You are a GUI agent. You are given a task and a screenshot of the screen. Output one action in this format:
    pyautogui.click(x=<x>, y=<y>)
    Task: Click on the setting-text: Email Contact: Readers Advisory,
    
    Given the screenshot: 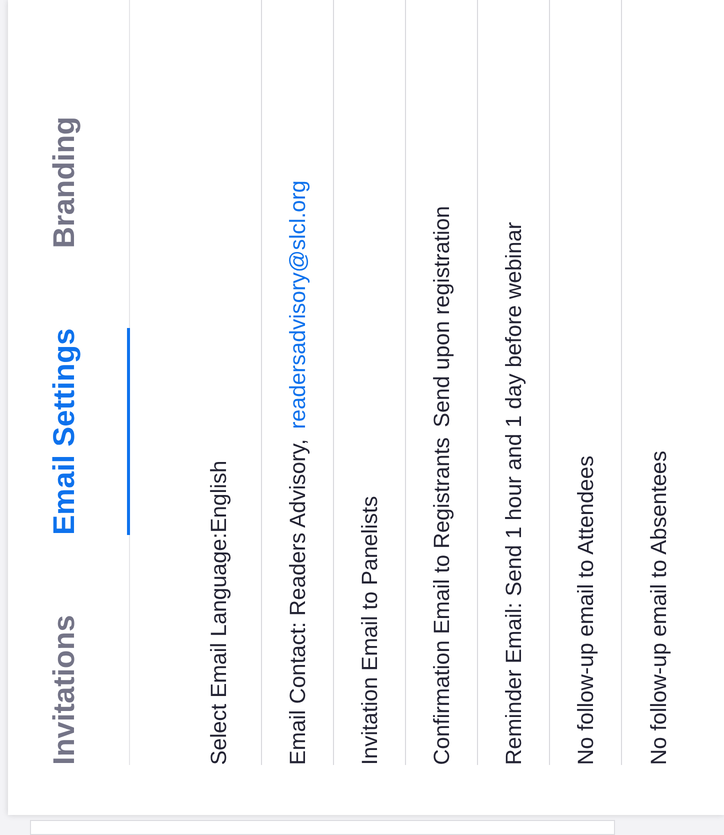 What is the action you would take?
    pyautogui.click(x=297, y=601)
    